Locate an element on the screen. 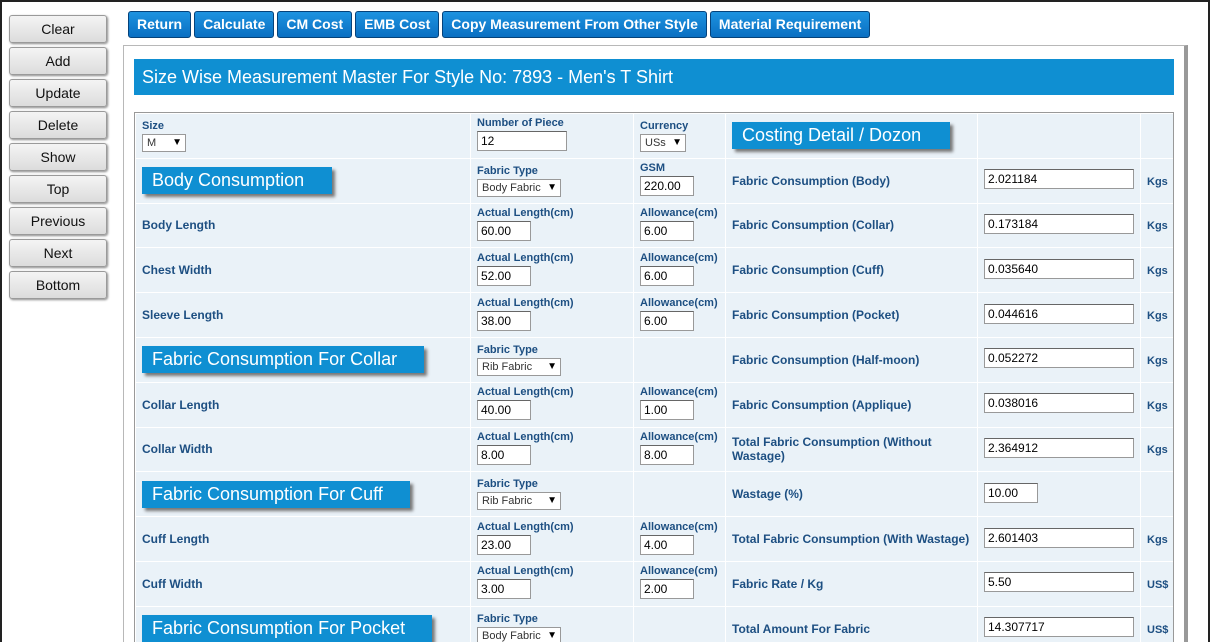 Image resolution: width=1210 pixels, height=642 pixels. add-button: Add is located at coordinates (58, 61).